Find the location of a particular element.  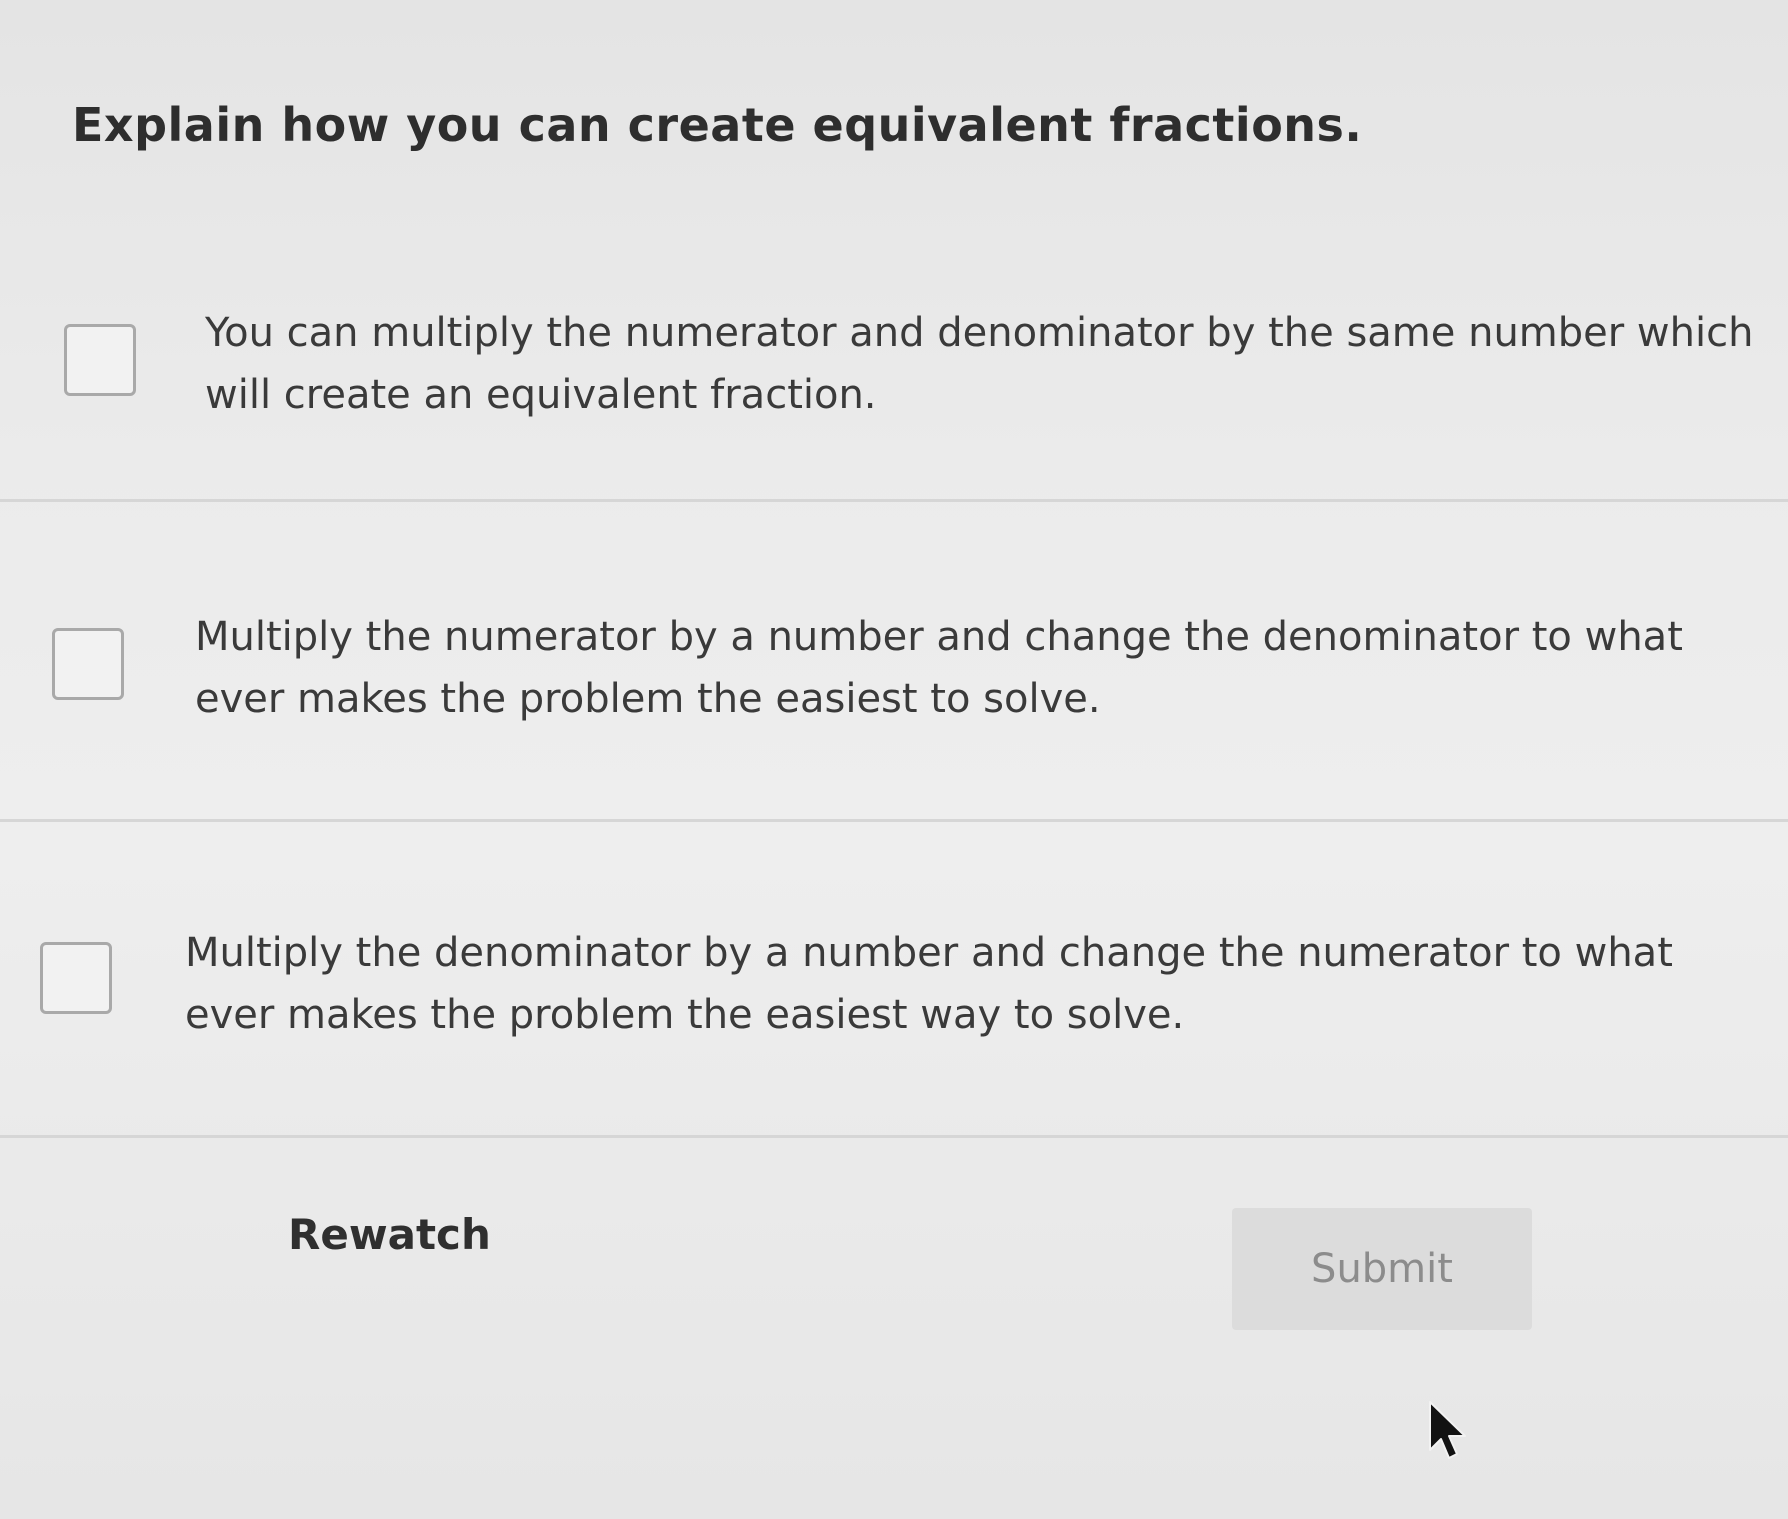

submit-button: Submit is located at coordinates (1382, 1269).